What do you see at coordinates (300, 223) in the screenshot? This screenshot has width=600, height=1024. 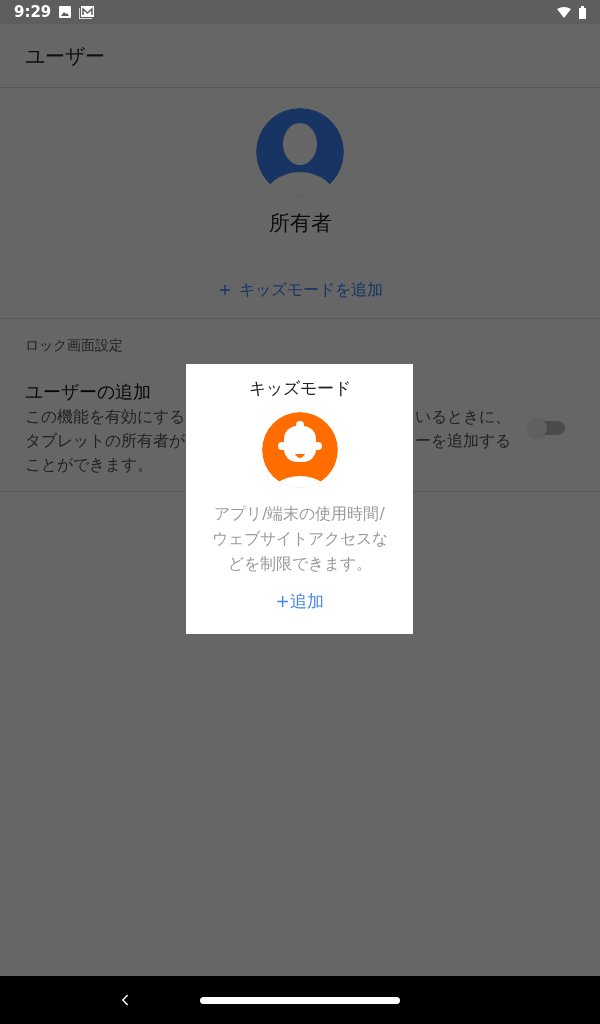 I see `owner-name: 所有者` at bounding box center [300, 223].